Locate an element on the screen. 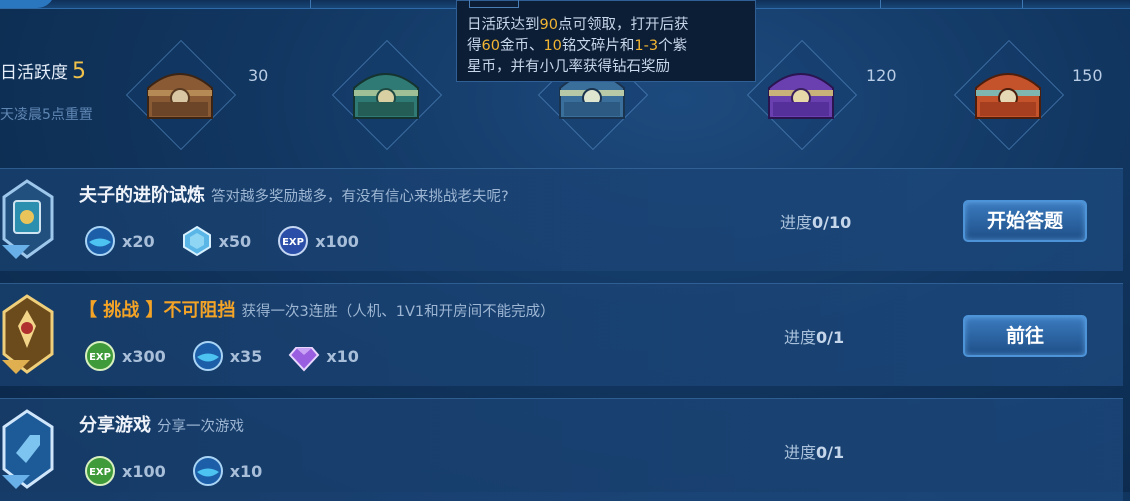  tooltip-line-1: 日活跃达到90点可领取，打开后获 is located at coordinates (607, 25).